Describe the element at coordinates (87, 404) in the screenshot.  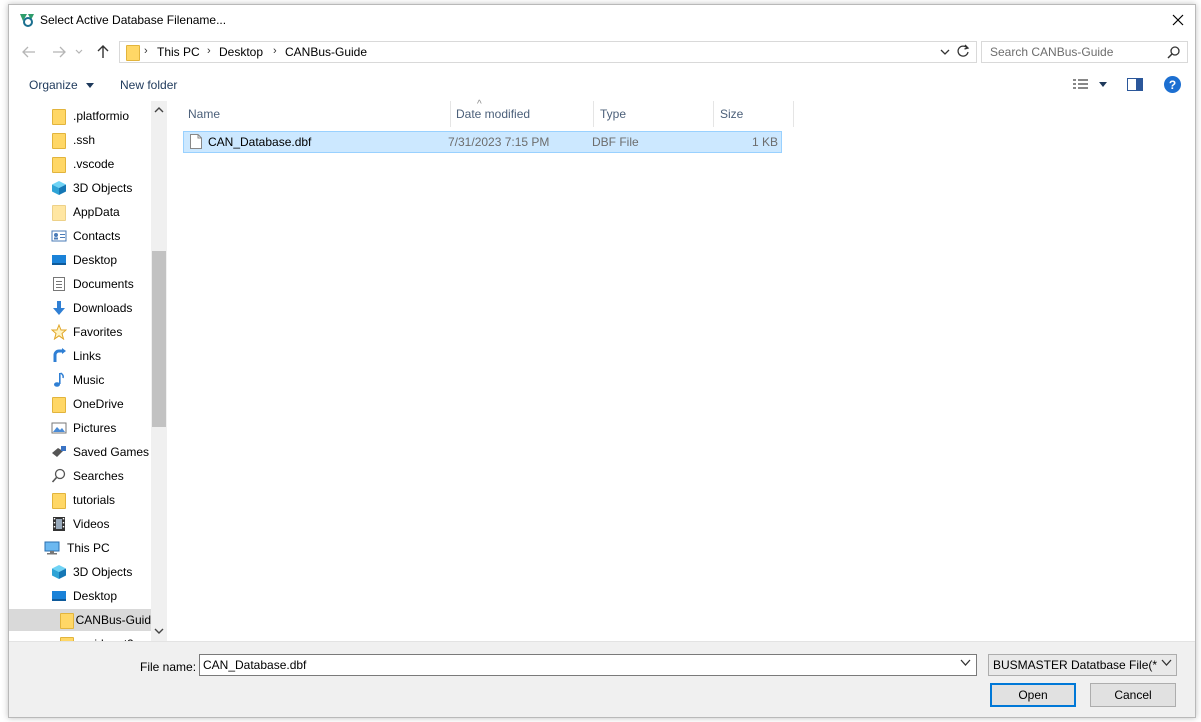
I see `nav-item-onedrive: OneDrive` at that location.